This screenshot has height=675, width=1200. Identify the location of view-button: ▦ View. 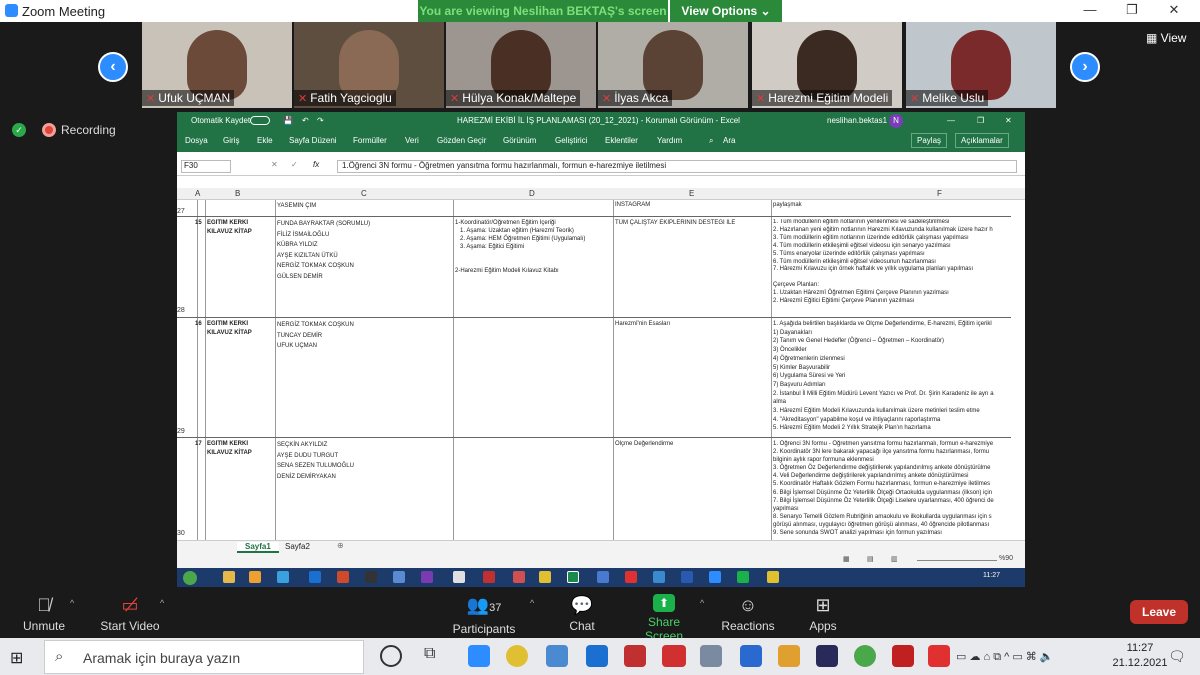
(1166, 38).